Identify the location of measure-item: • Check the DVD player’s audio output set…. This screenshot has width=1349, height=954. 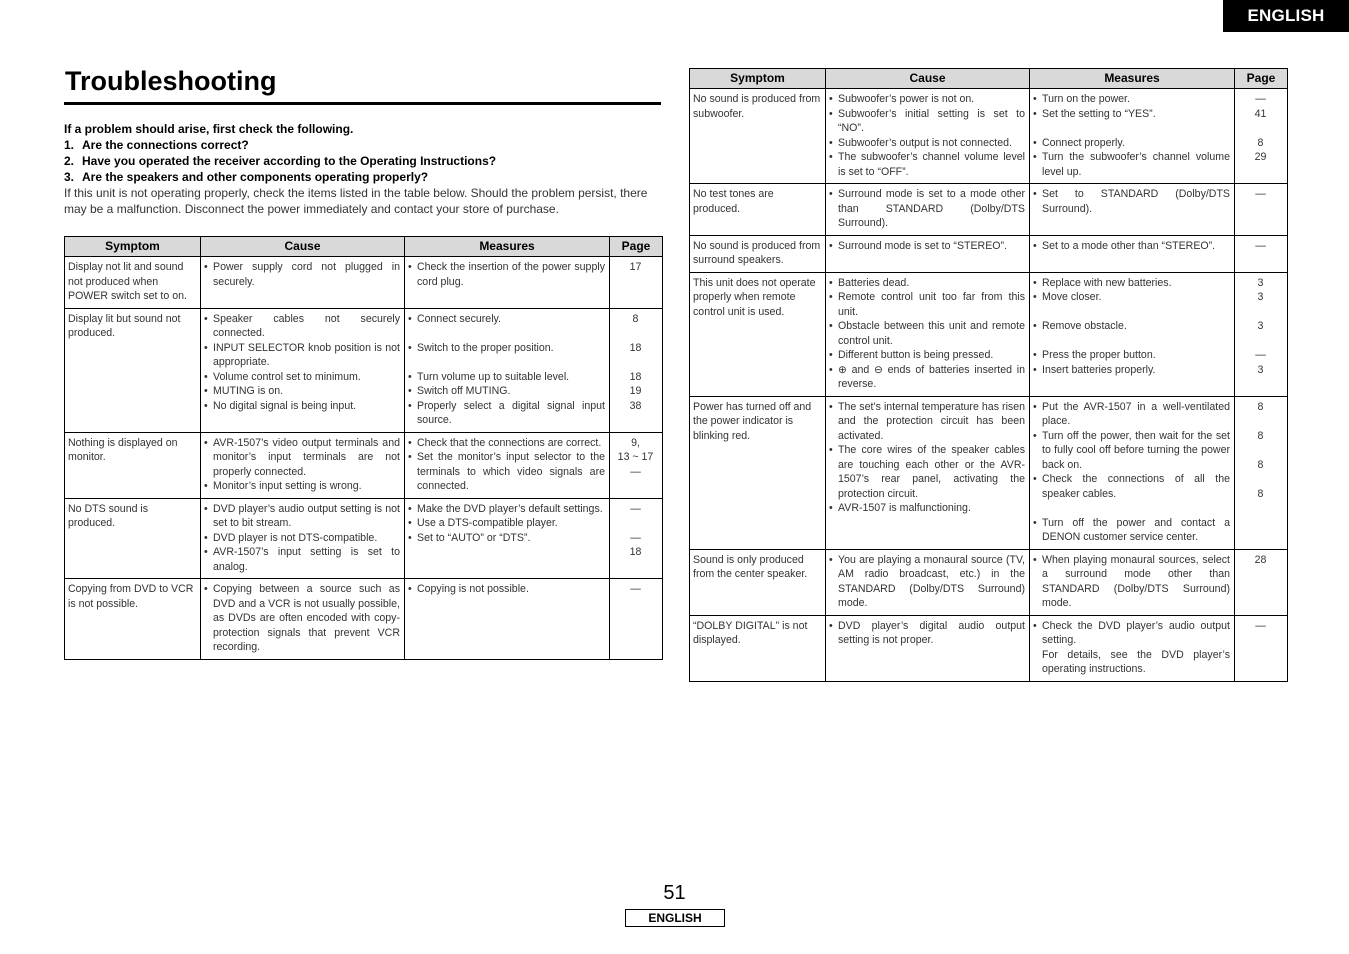
(1131, 633).